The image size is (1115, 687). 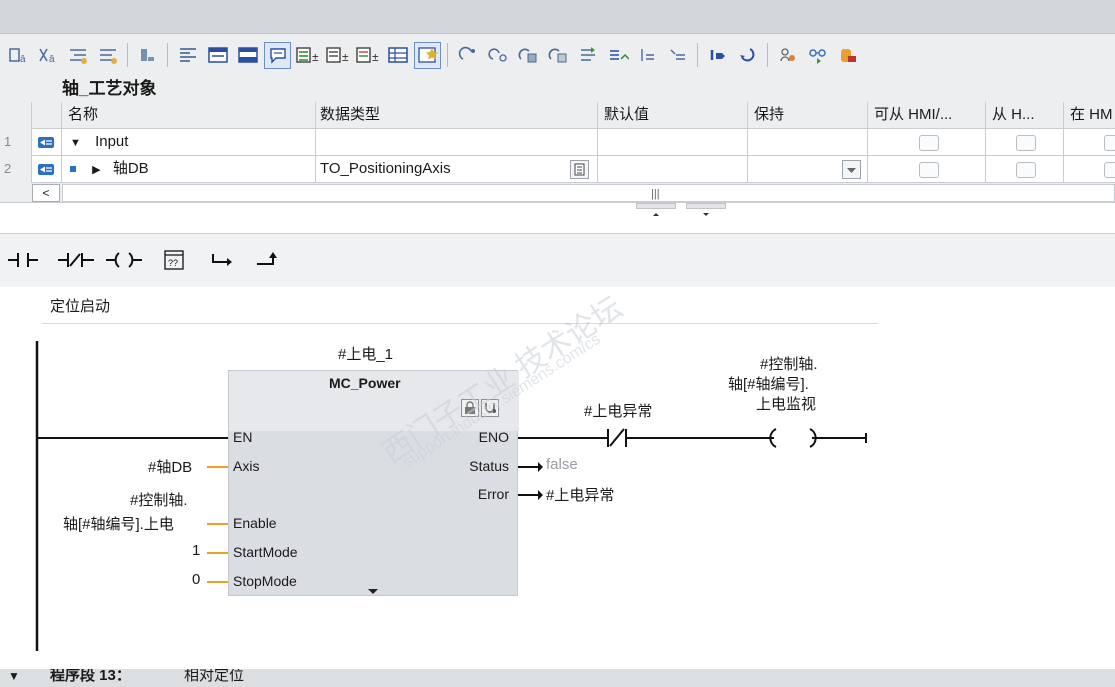 I want to click on pin-status: Status, so click(x=489, y=466).